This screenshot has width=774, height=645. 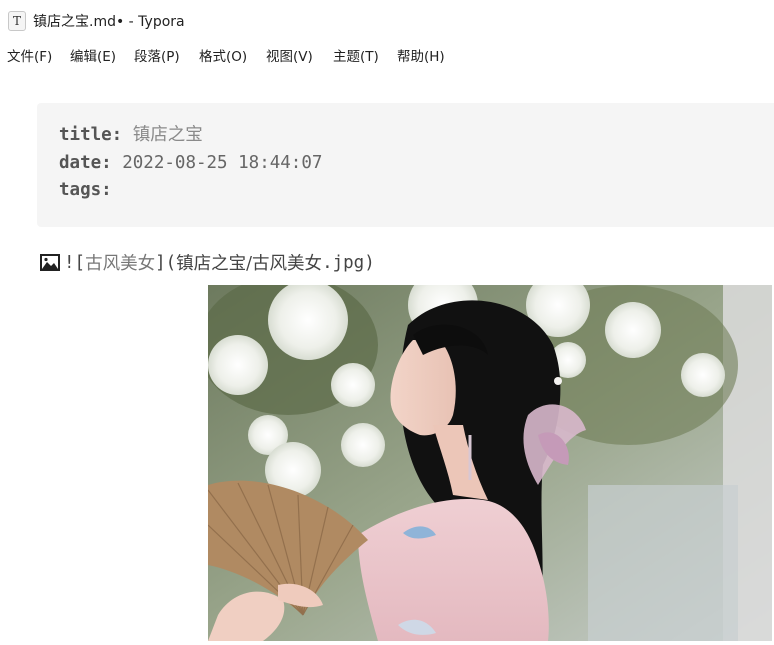 What do you see at coordinates (421, 55) in the screenshot?
I see `menu-help: 帮助(H)` at bounding box center [421, 55].